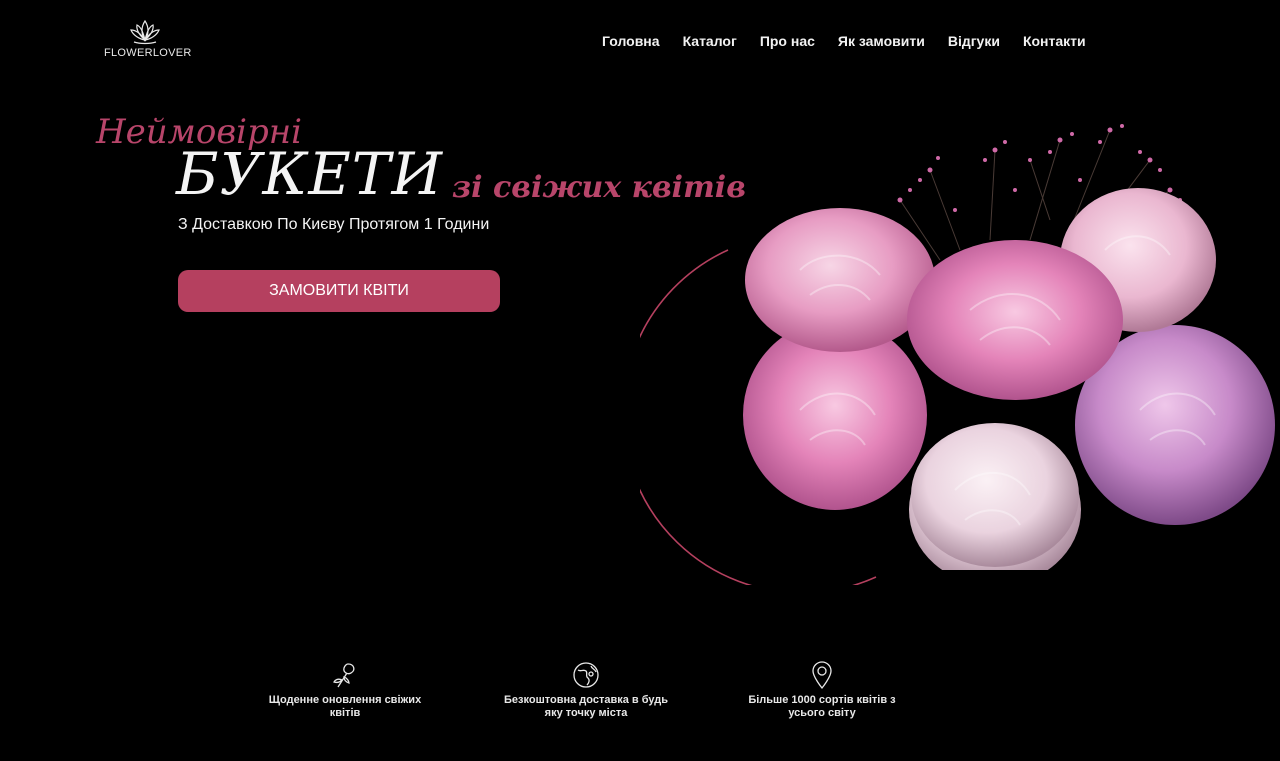 This screenshot has height=761, width=1280. Describe the element at coordinates (145, 32) in the screenshot. I see `lotus-icon` at that location.